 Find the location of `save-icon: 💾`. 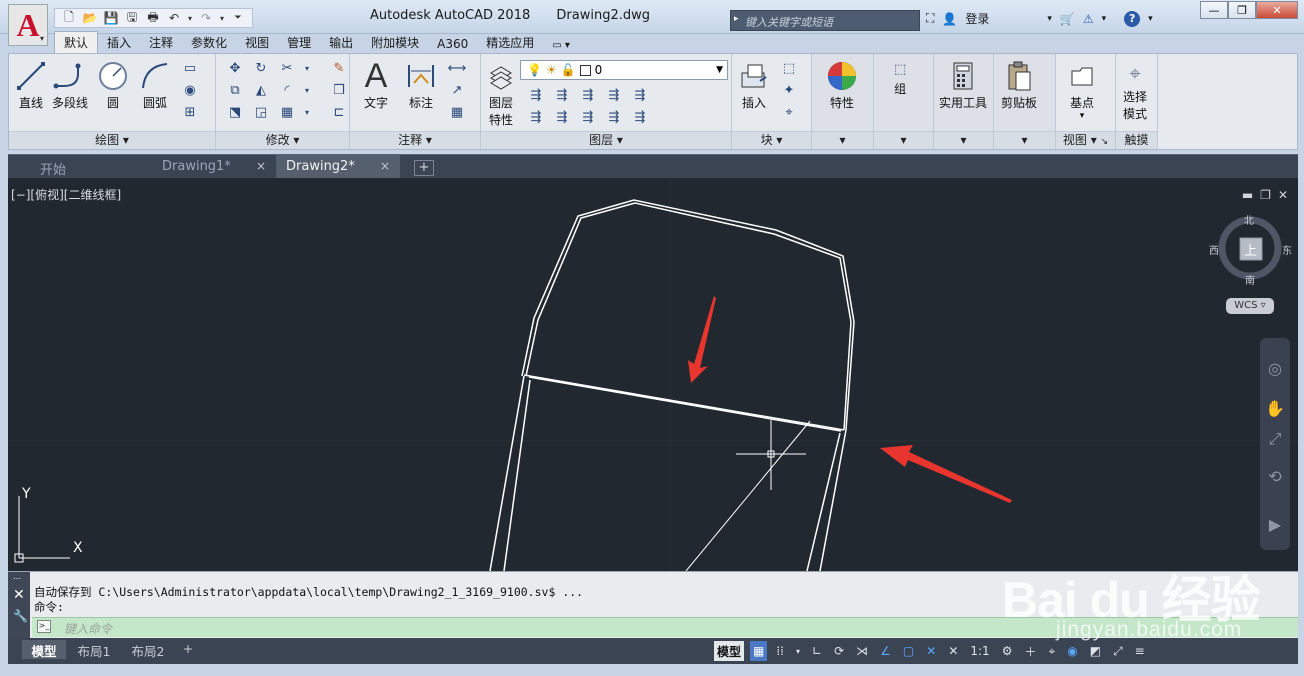

save-icon: 💾 is located at coordinates (111, 18).